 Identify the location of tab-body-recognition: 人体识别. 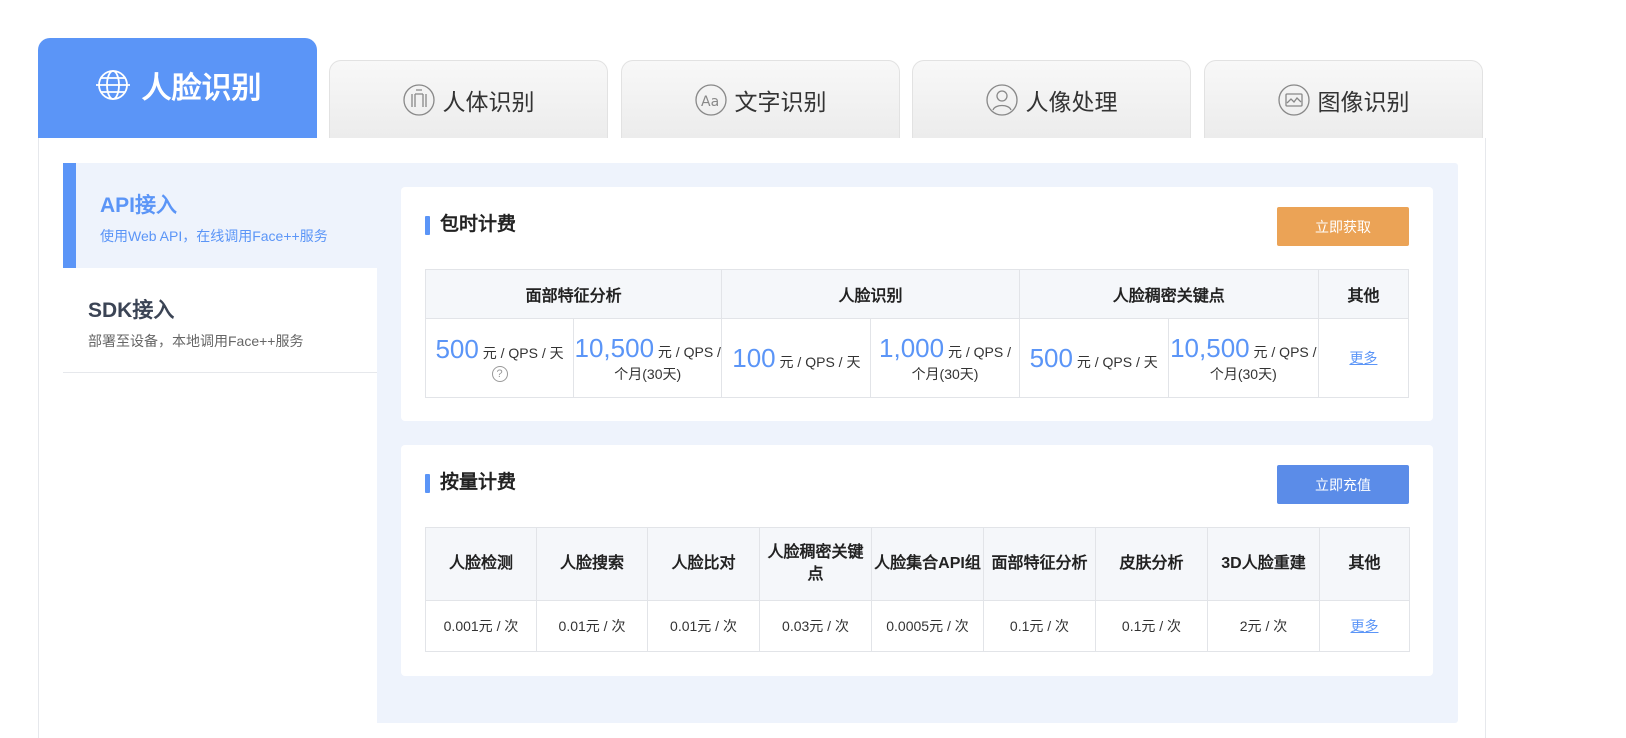
(468, 99).